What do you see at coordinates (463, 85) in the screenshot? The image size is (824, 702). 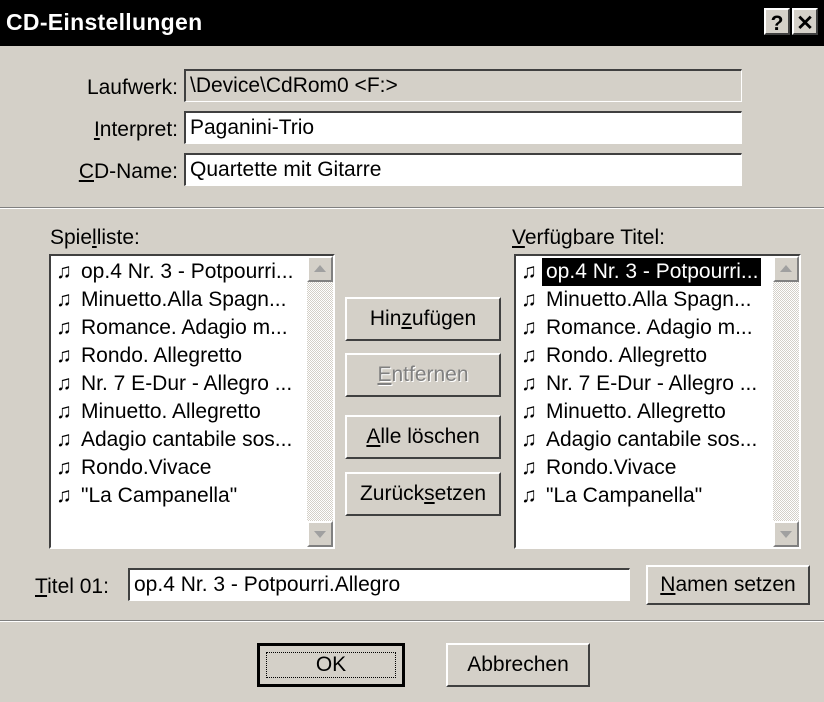 I see `drive-field: \Device\CdRom0 <F:>` at bounding box center [463, 85].